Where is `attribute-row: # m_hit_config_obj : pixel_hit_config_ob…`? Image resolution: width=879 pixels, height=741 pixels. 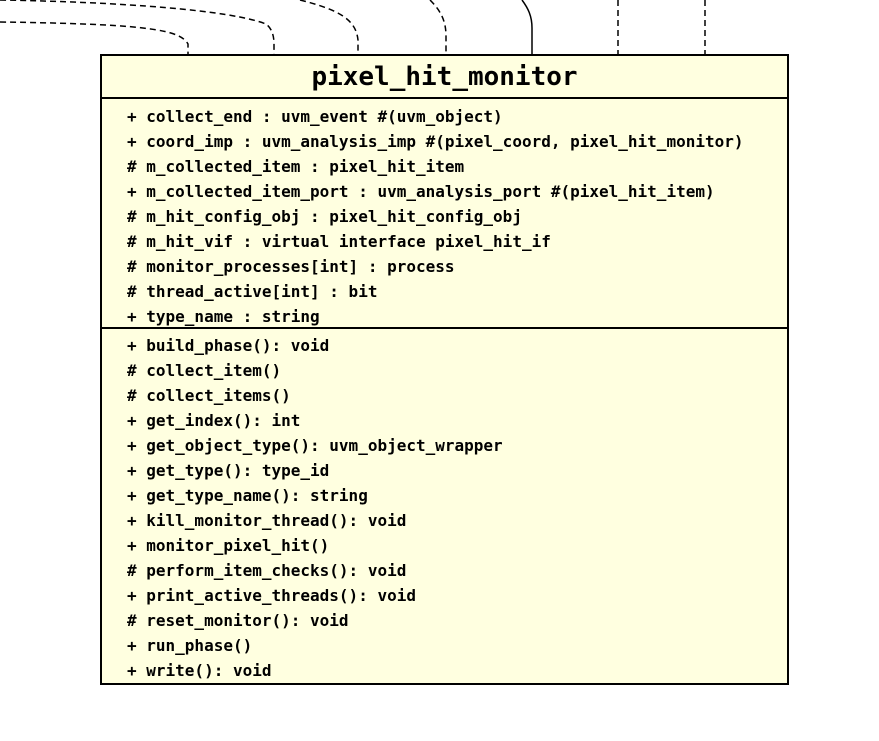 attribute-row: # m_hit_config_obj : pixel_hit_config_ob… is located at coordinates (324, 216).